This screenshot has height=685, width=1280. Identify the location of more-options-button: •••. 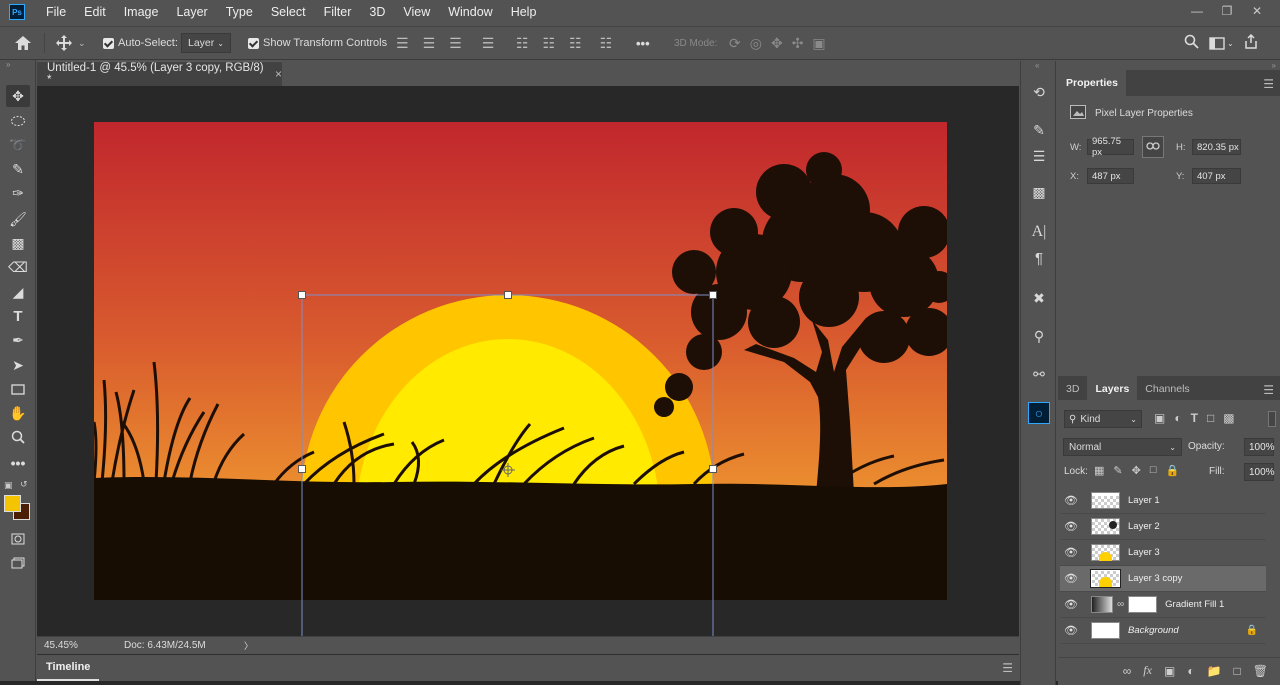
(643, 43).